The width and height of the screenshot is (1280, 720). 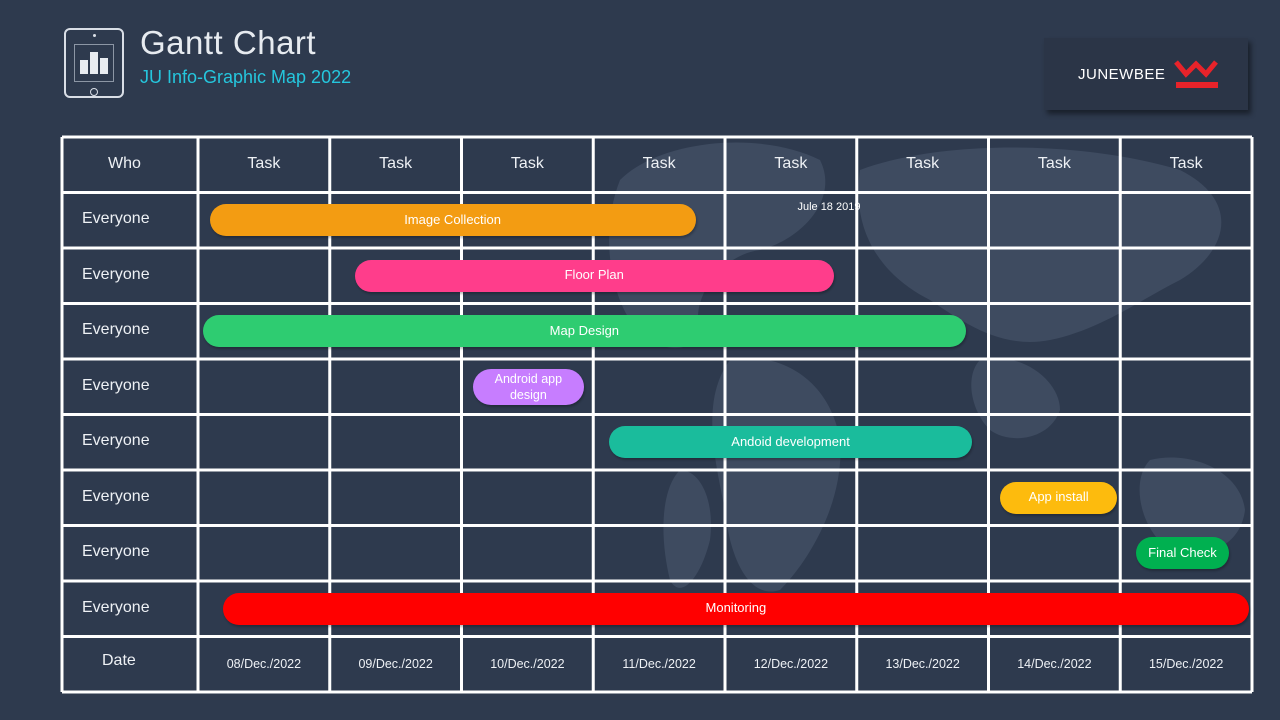 What do you see at coordinates (922, 664) in the screenshot?
I see `date-label: 13/Dec./2022` at bounding box center [922, 664].